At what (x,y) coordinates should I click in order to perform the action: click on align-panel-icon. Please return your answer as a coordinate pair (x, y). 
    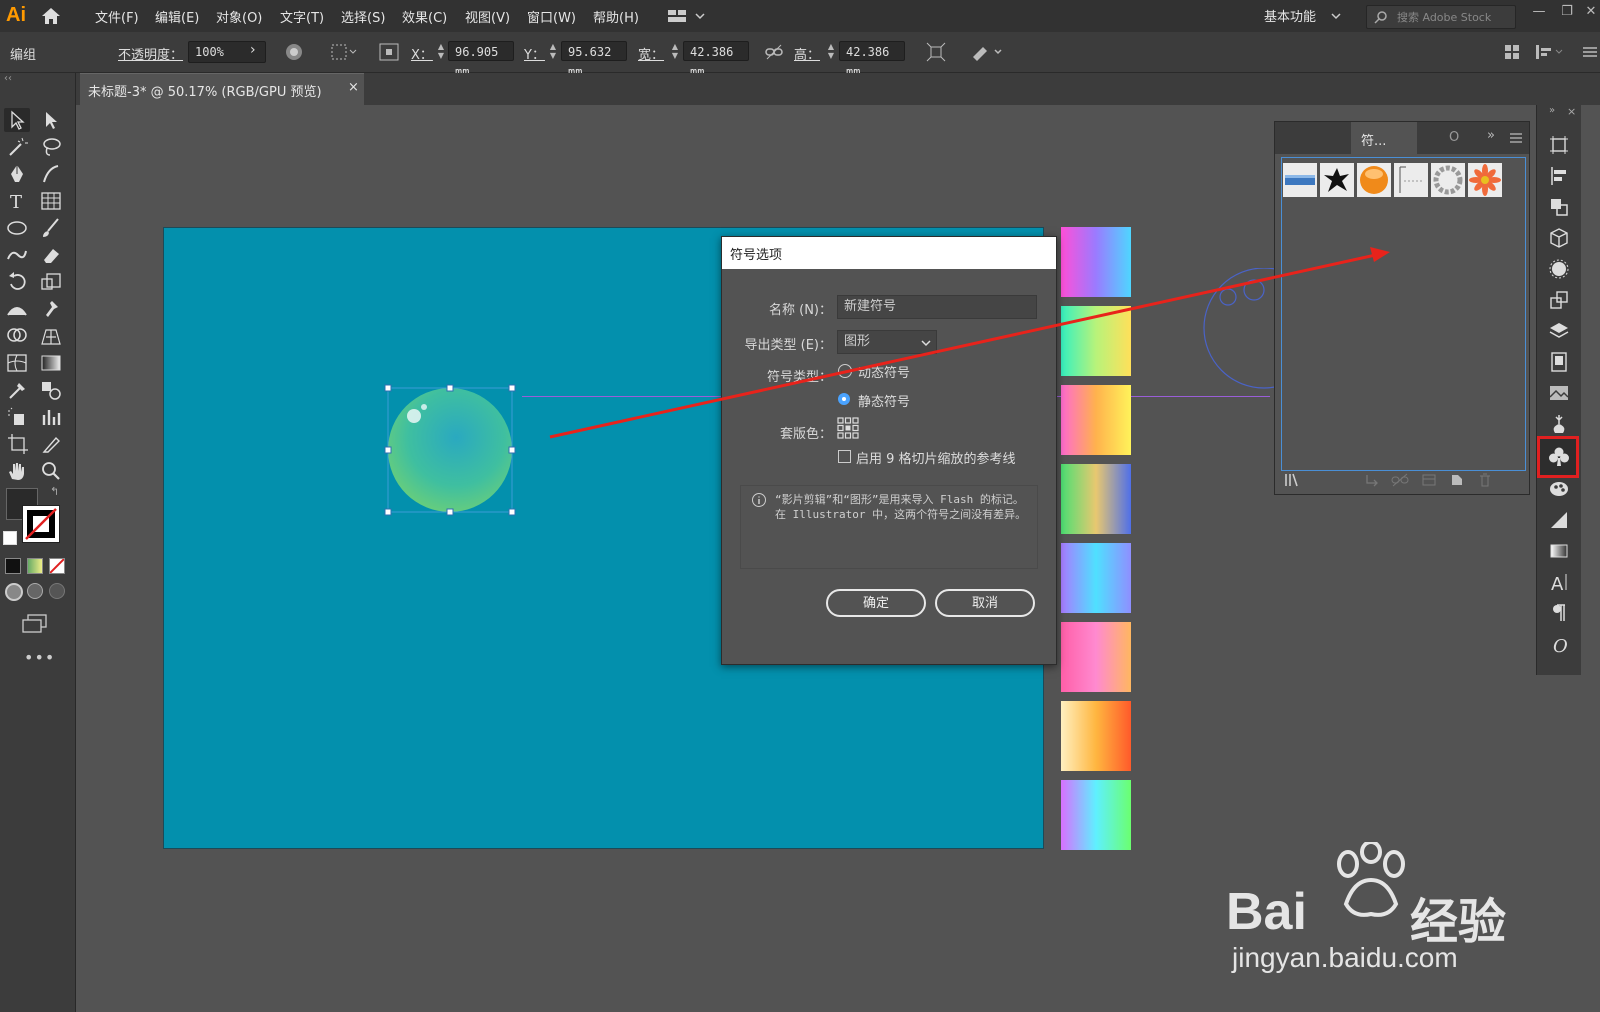
    Looking at the image, I should click on (1559, 176).